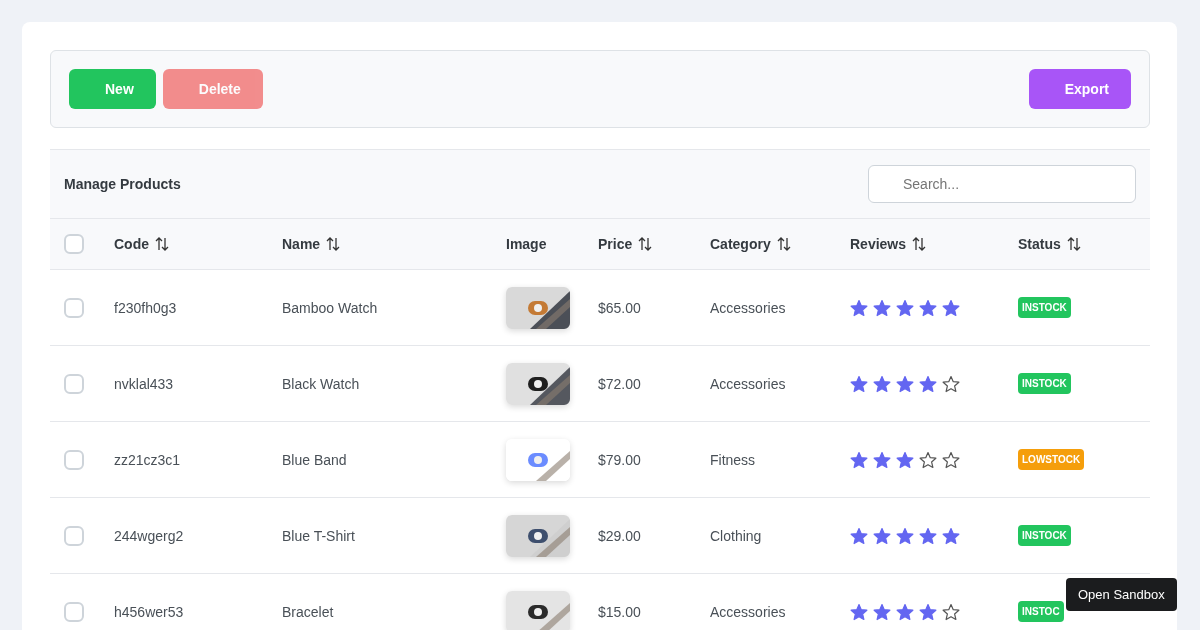 This screenshot has height=630, width=1200. What do you see at coordinates (733, 459) in the screenshot?
I see `table-cell: Fitness` at bounding box center [733, 459].